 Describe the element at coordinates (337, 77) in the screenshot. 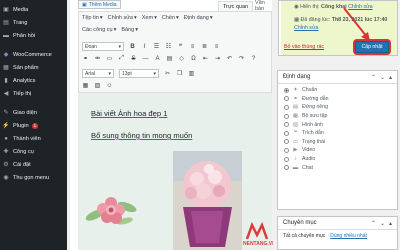

I see `format-panel-header: Định dạng ⌃ ⌄ ▴` at that location.